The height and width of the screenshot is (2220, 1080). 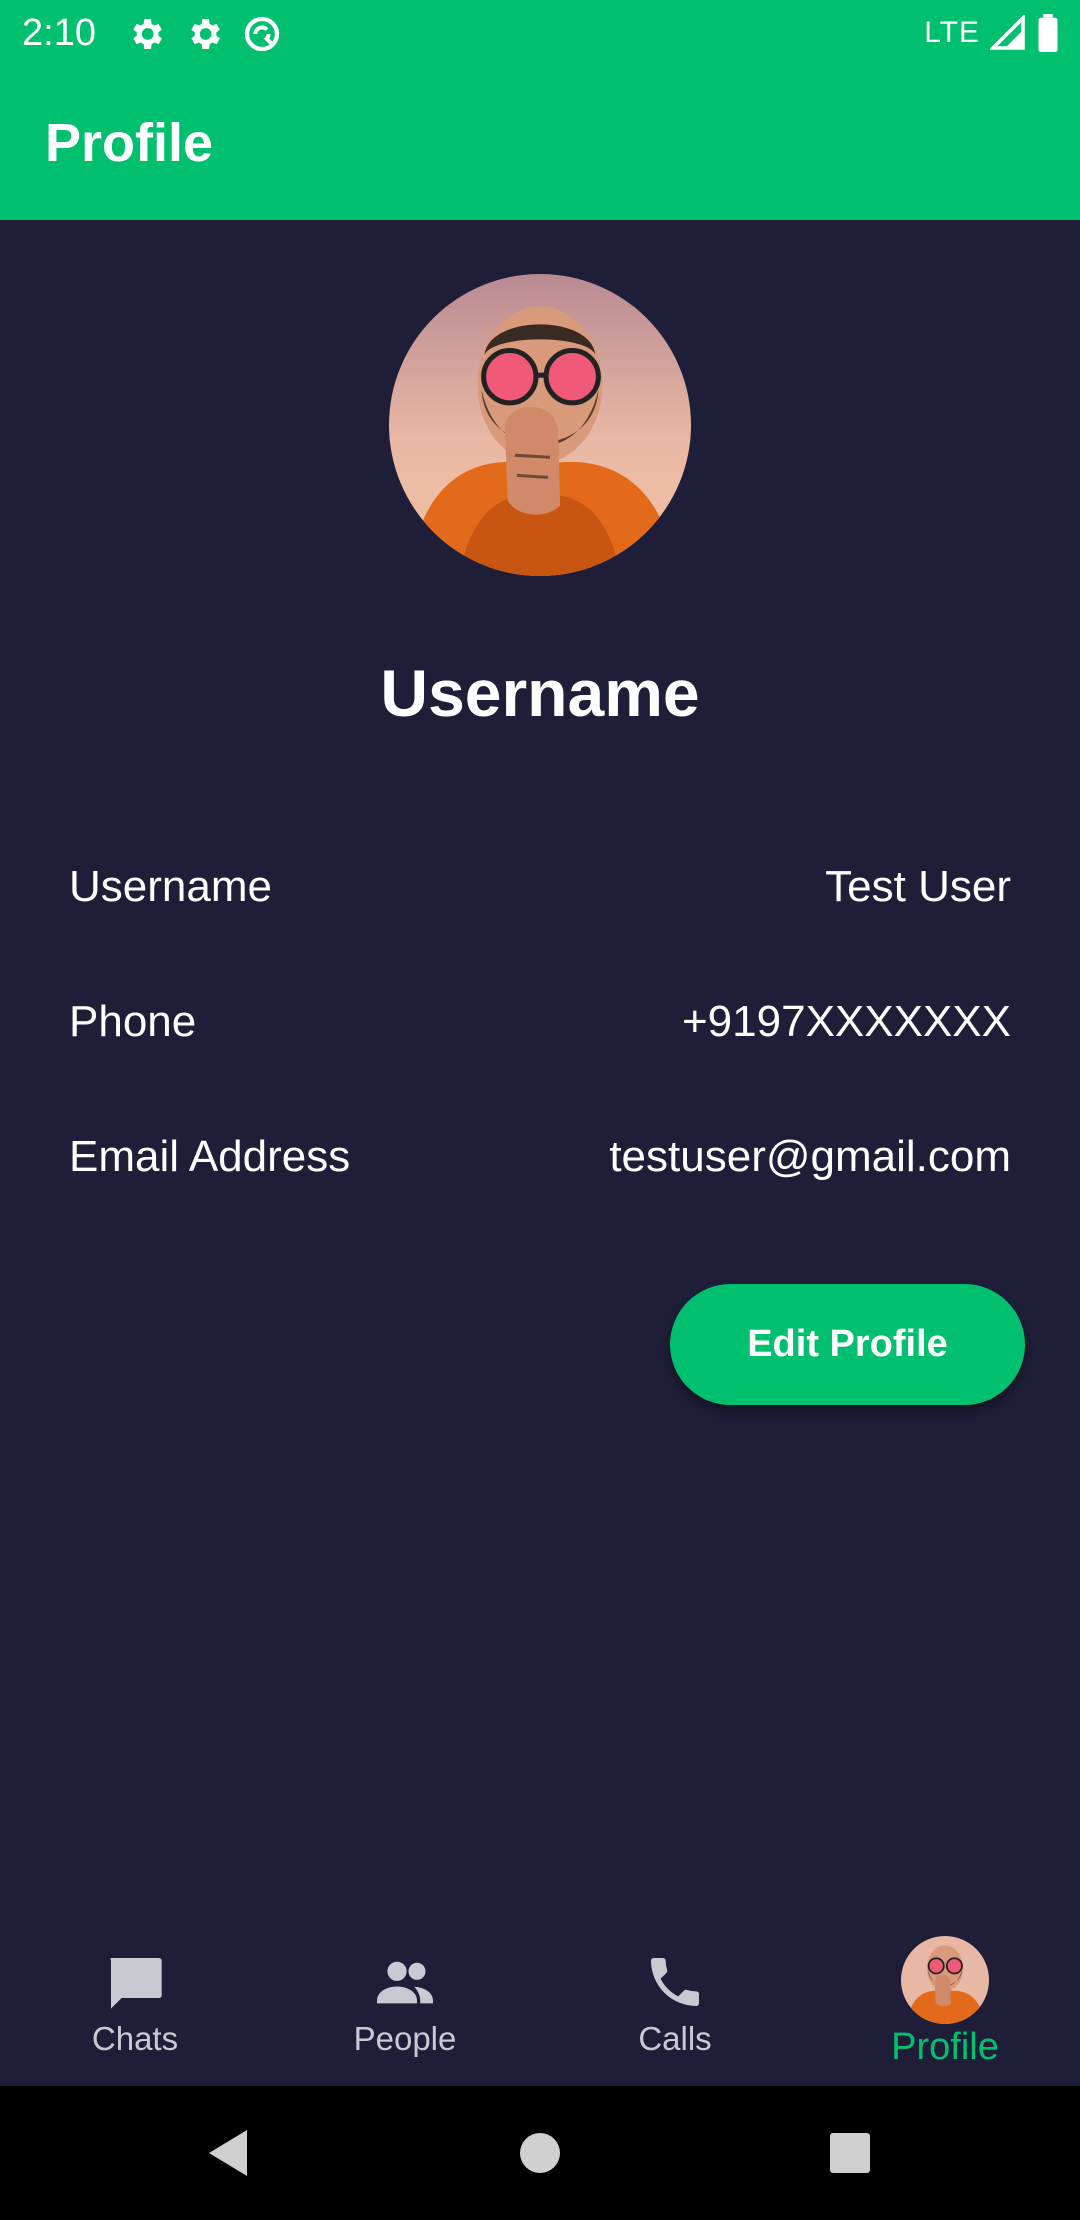 I want to click on nav-label-profile: Profile, so click(x=945, y=2047).